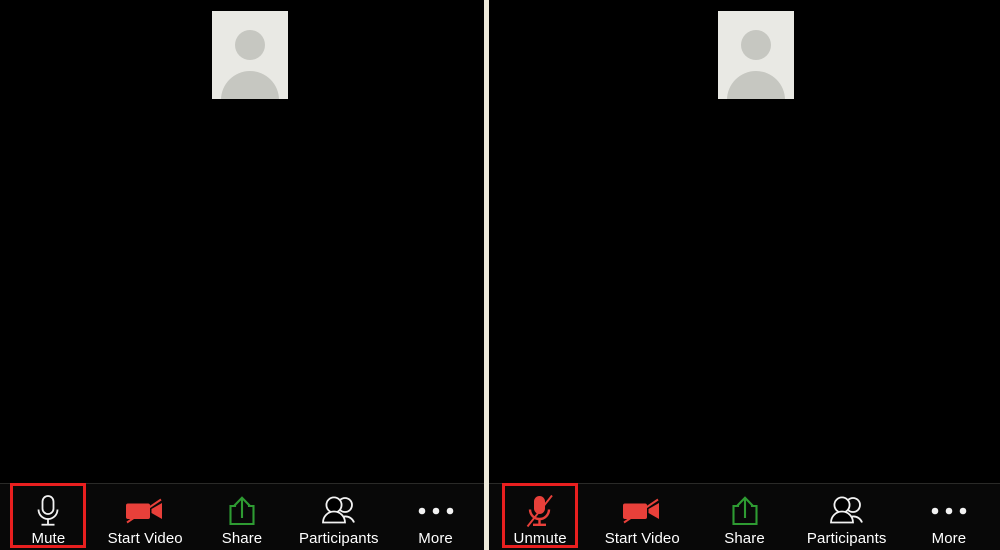 This screenshot has width=1000, height=550. What do you see at coordinates (540, 511) in the screenshot?
I see `microphone-muted-icon` at bounding box center [540, 511].